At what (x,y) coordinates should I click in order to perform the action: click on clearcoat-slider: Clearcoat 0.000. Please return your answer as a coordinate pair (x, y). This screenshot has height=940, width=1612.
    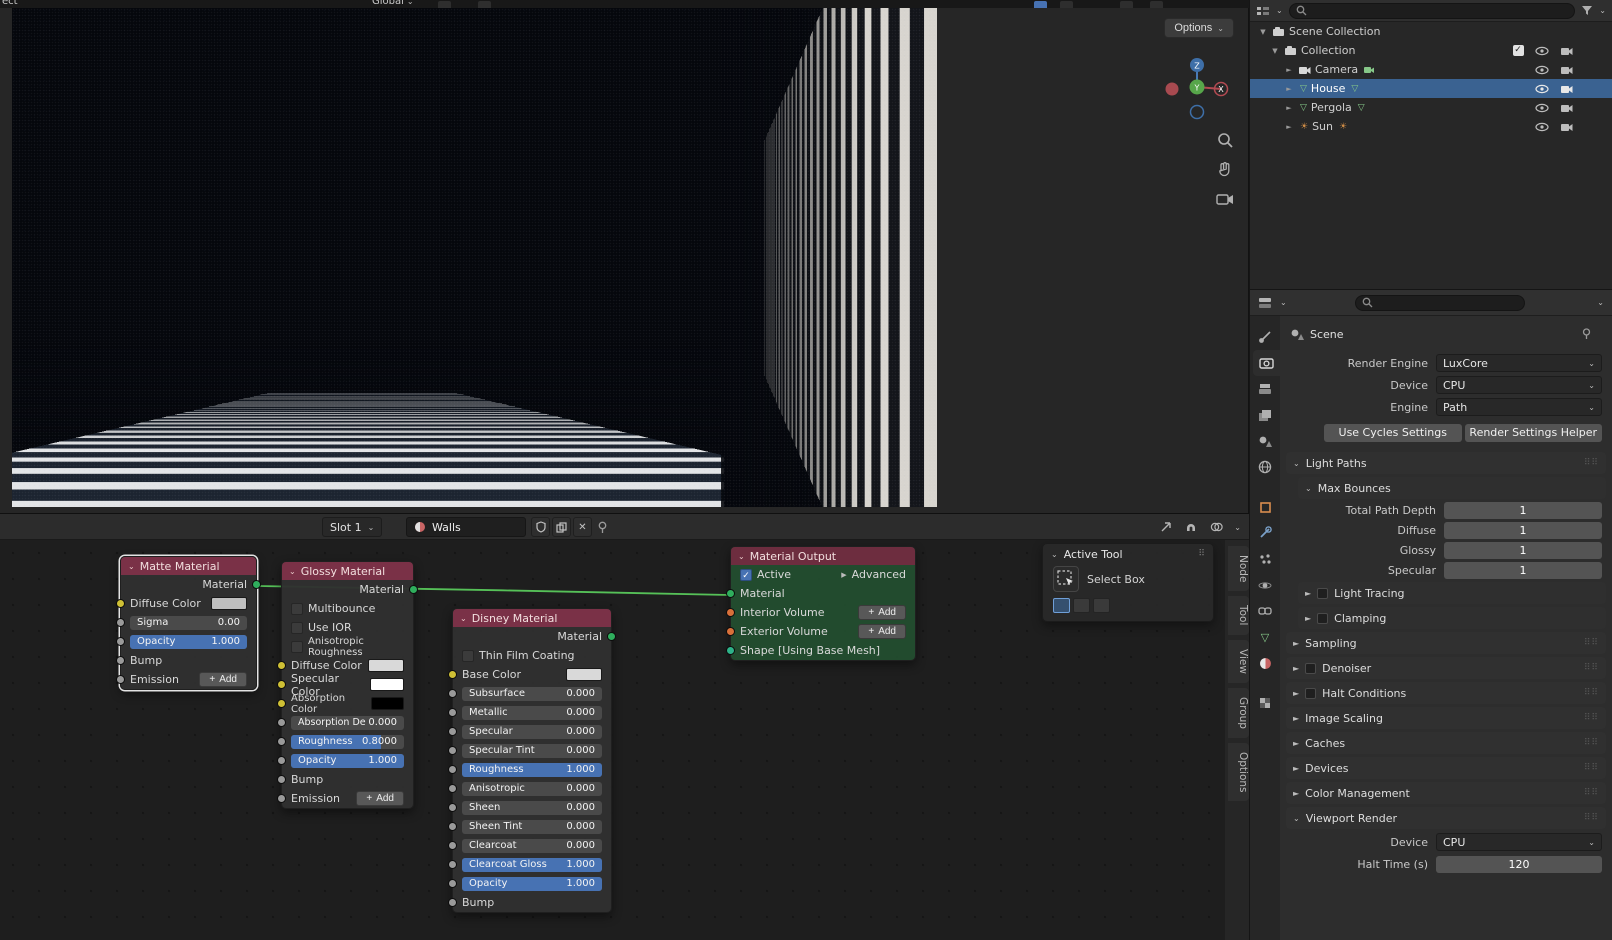
    Looking at the image, I should click on (532, 845).